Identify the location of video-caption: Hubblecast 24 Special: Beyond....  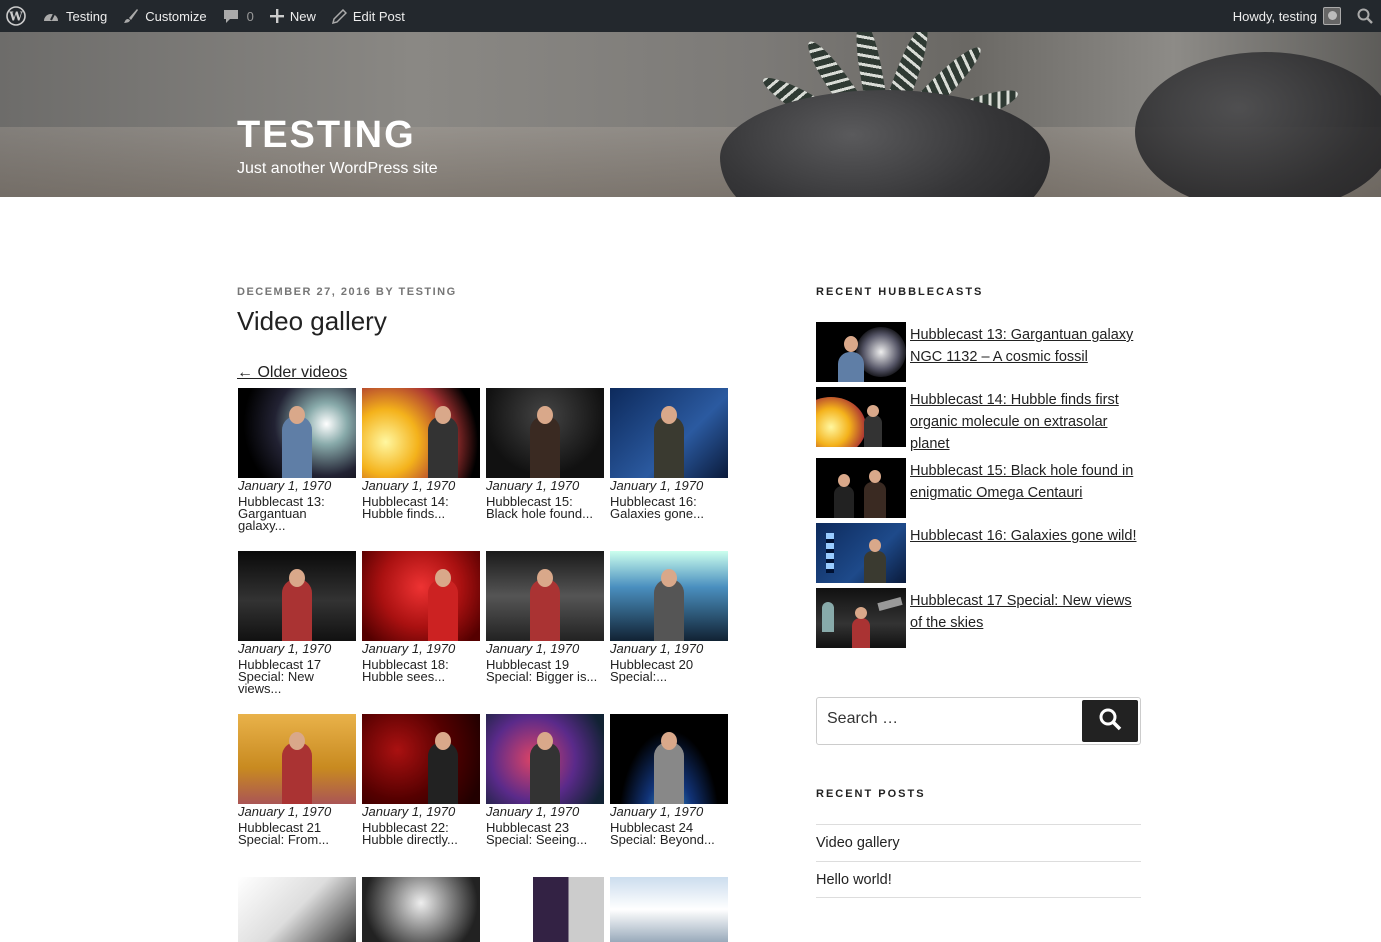
(668, 833).